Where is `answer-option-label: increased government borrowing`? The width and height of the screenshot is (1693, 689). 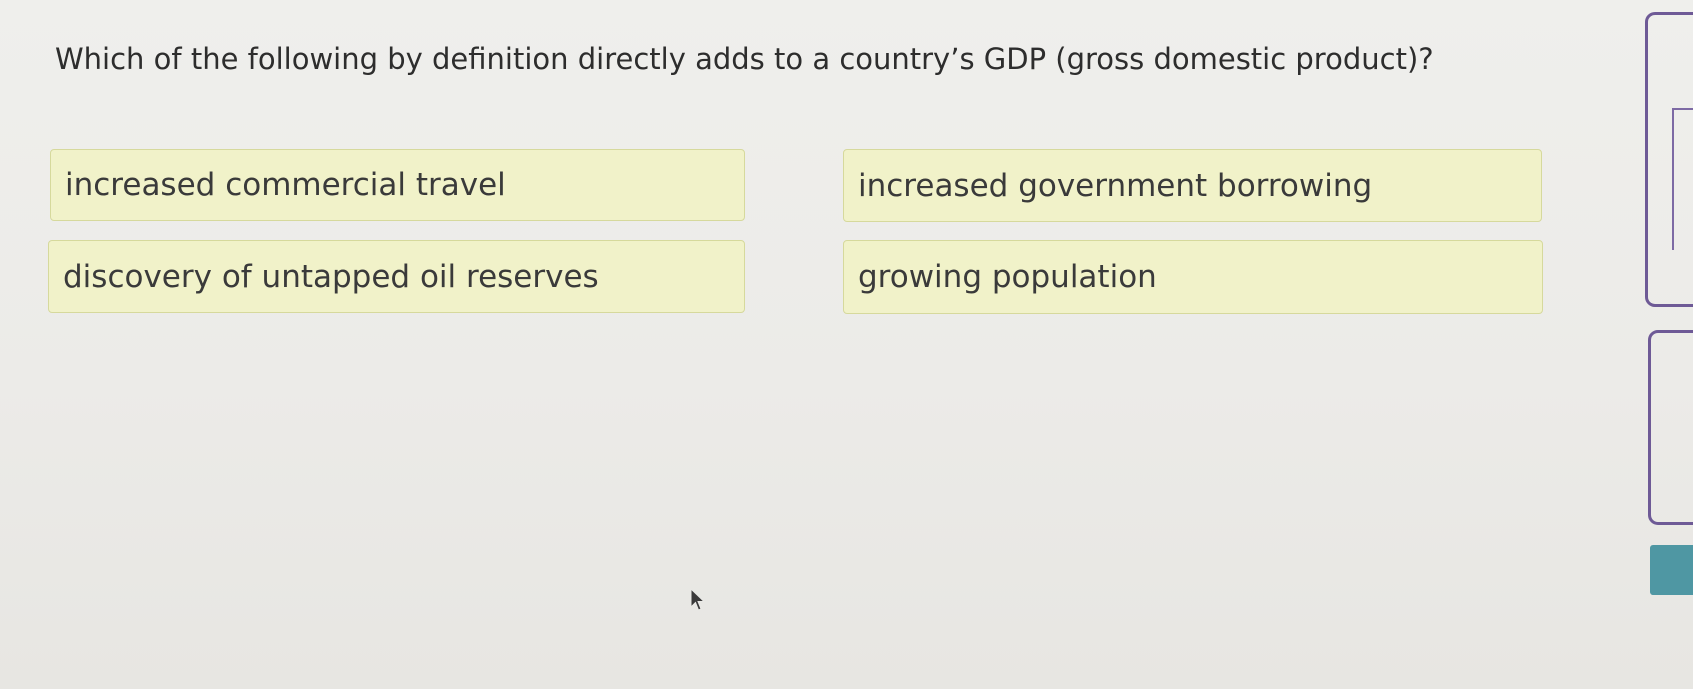
answer-option-label: increased government borrowing is located at coordinates (1115, 185).